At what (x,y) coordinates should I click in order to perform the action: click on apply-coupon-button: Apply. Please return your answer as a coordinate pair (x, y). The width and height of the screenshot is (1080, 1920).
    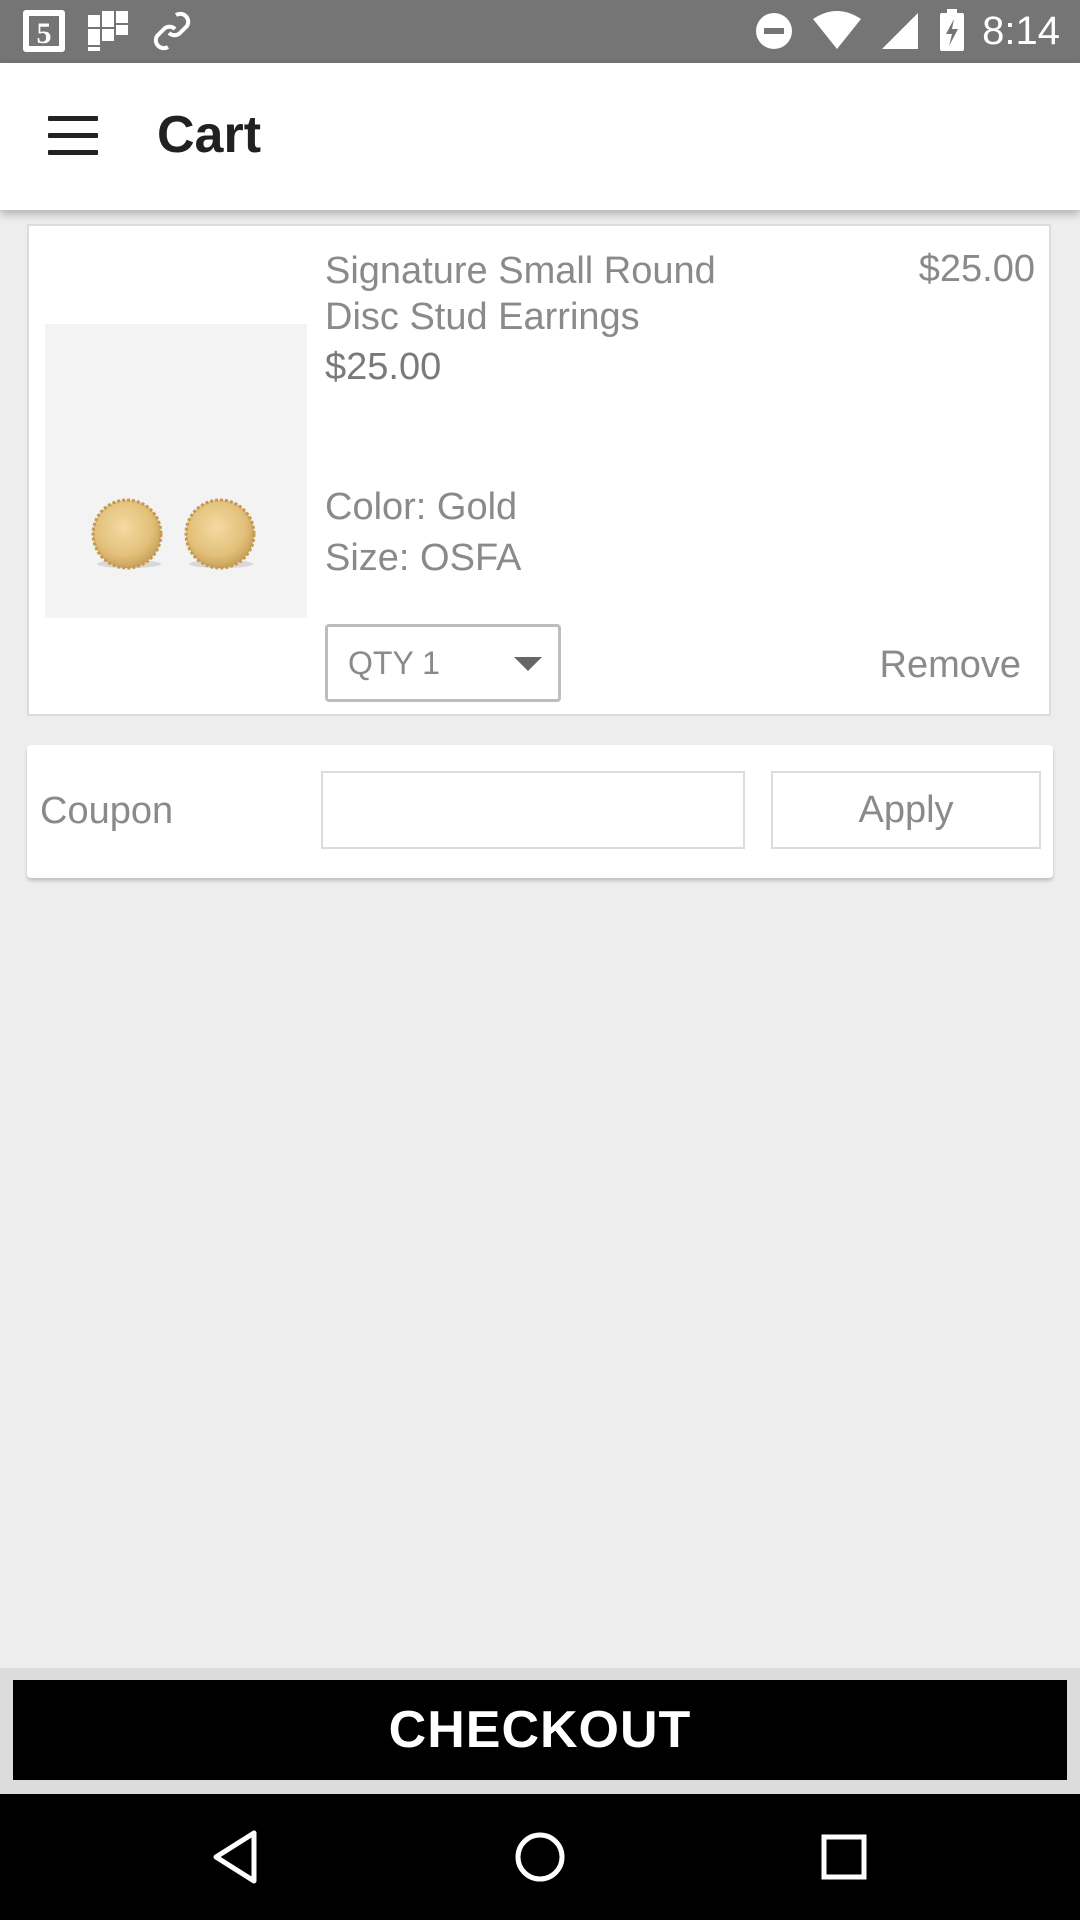
    Looking at the image, I should click on (906, 810).